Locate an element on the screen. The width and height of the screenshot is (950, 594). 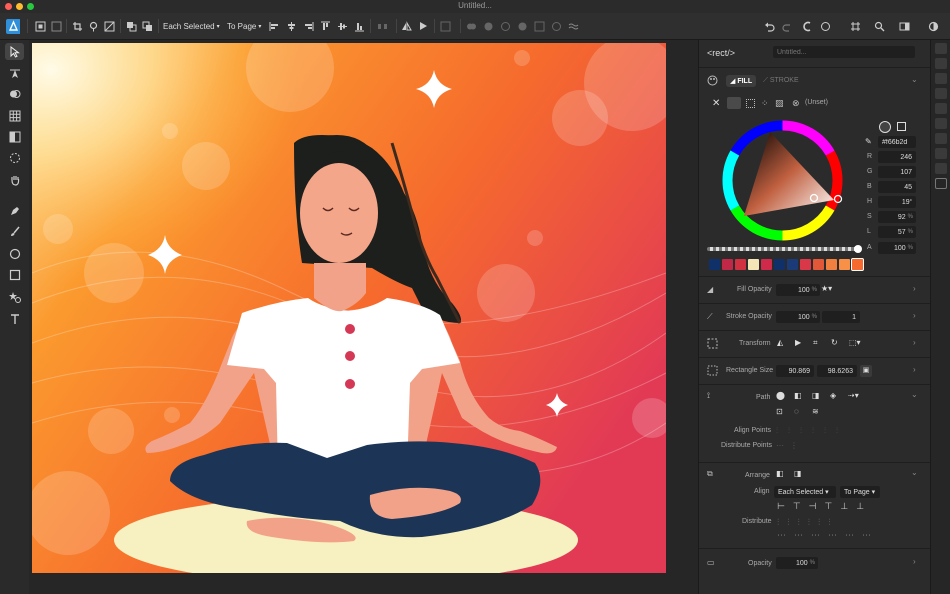
fill-panel-icon is located at coordinates (941, 63).